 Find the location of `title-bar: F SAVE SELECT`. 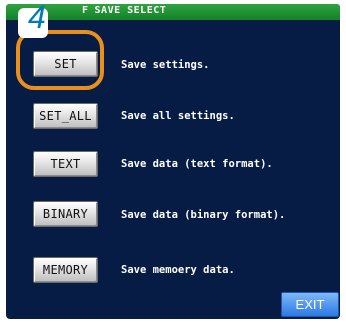

title-bar: F SAVE SELECT is located at coordinates (173, 12).